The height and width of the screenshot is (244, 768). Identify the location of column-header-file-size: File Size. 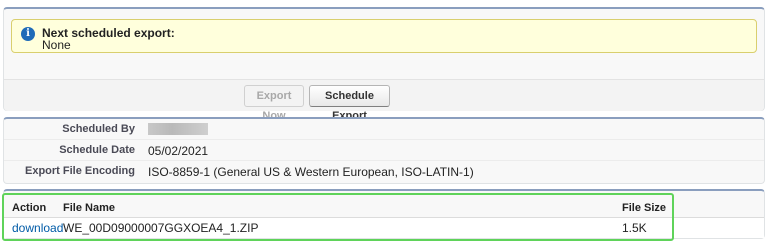
(644, 208).